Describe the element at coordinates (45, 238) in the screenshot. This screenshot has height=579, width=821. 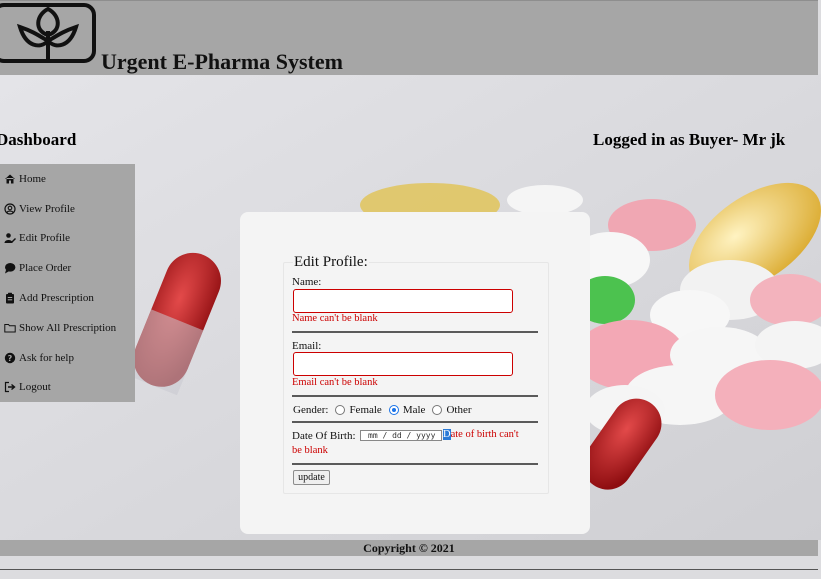
I see `sidebar-item-label: Edit Profile` at that location.